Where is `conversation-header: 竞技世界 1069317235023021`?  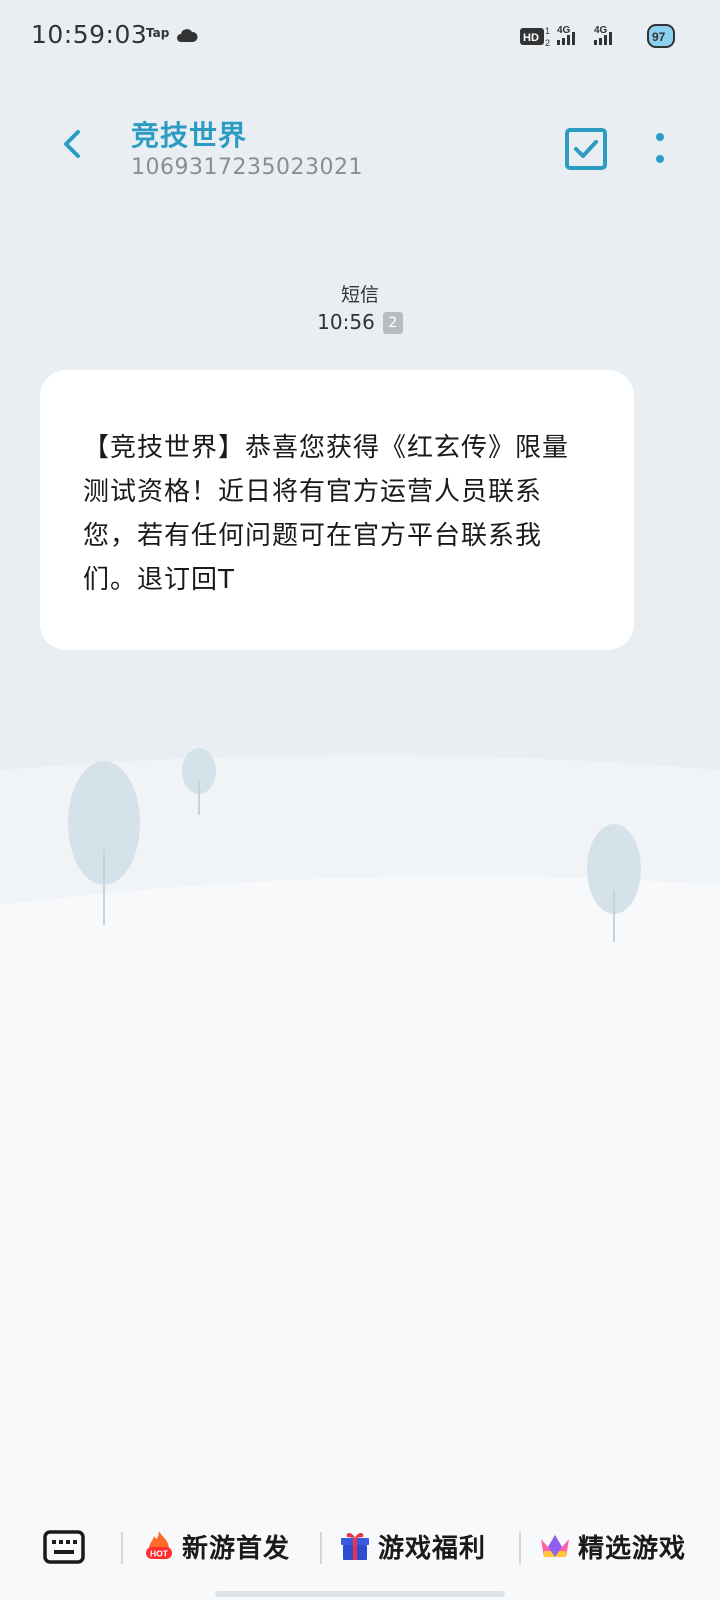 conversation-header: 竞技世界 1069317235023021 is located at coordinates (360, 150).